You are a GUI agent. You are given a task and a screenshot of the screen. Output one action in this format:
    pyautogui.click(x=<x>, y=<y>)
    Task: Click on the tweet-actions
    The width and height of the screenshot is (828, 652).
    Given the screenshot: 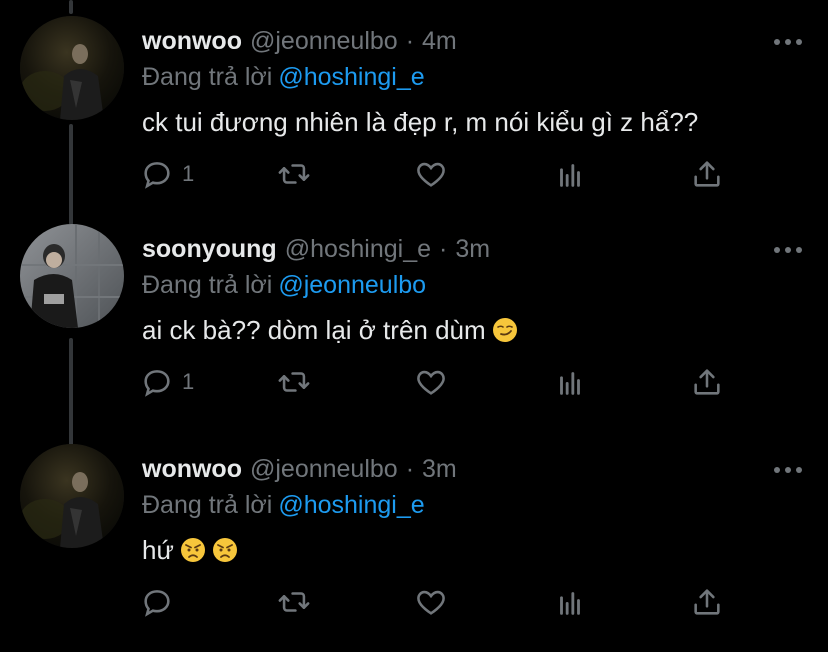 What is the action you would take?
    pyautogui.click(x=440, y=602)
    